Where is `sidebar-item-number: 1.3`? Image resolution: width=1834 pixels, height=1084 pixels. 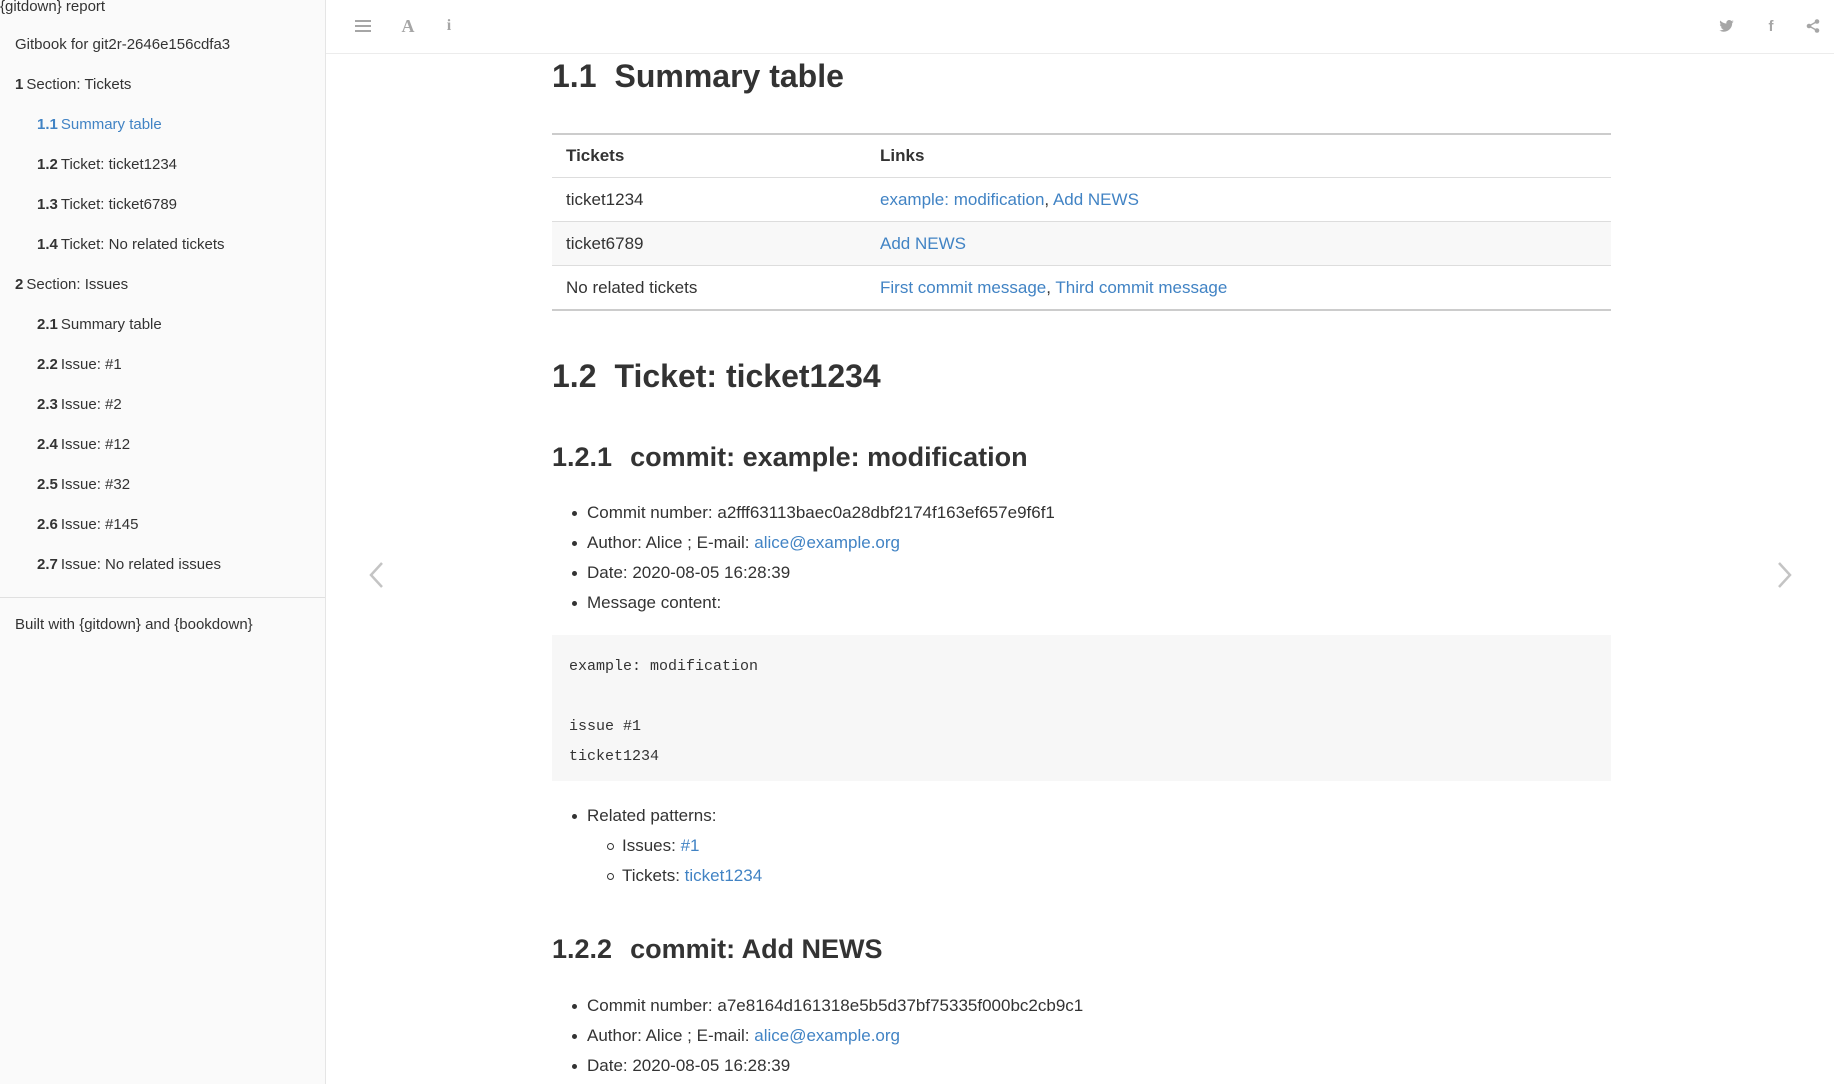
sidebar-item-number: 1.3 is located at coordinates (47, 204).